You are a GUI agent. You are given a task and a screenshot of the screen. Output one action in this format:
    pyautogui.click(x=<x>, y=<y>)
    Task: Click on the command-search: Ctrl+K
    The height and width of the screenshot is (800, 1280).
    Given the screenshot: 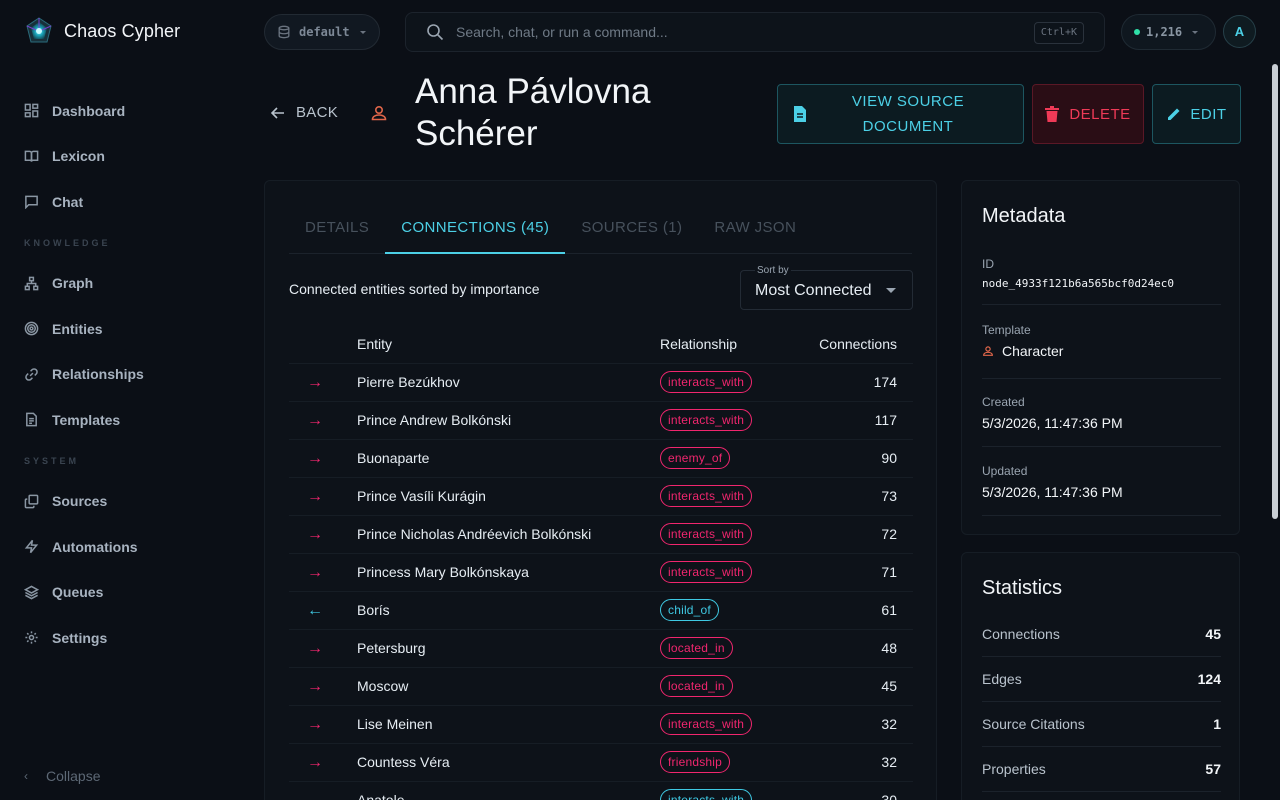 What is the action you would take?
    pyautogui.click(x=755, y=32)
    